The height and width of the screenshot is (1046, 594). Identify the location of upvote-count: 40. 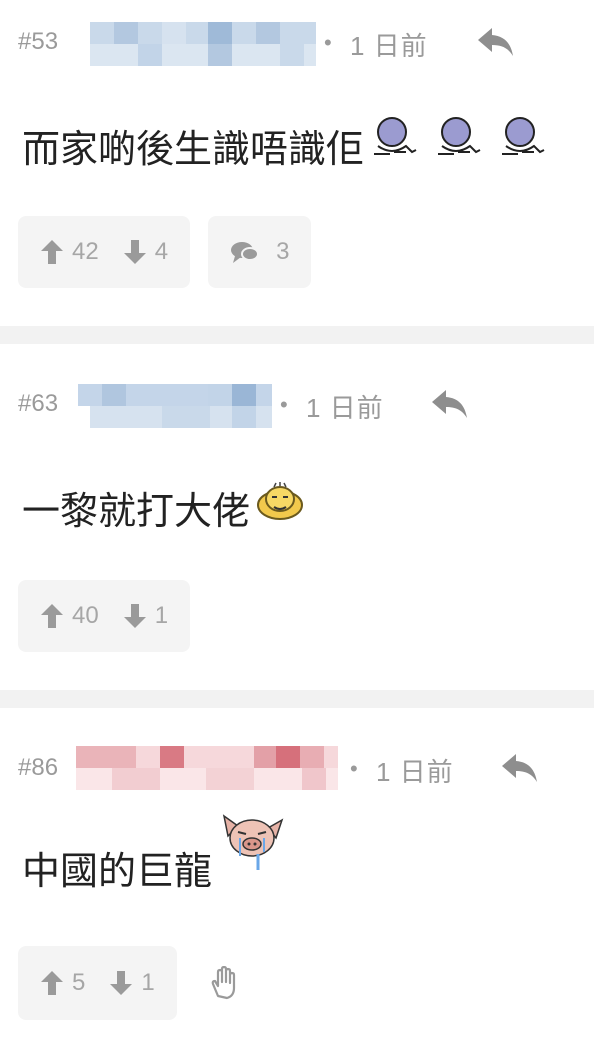
(85, 615).